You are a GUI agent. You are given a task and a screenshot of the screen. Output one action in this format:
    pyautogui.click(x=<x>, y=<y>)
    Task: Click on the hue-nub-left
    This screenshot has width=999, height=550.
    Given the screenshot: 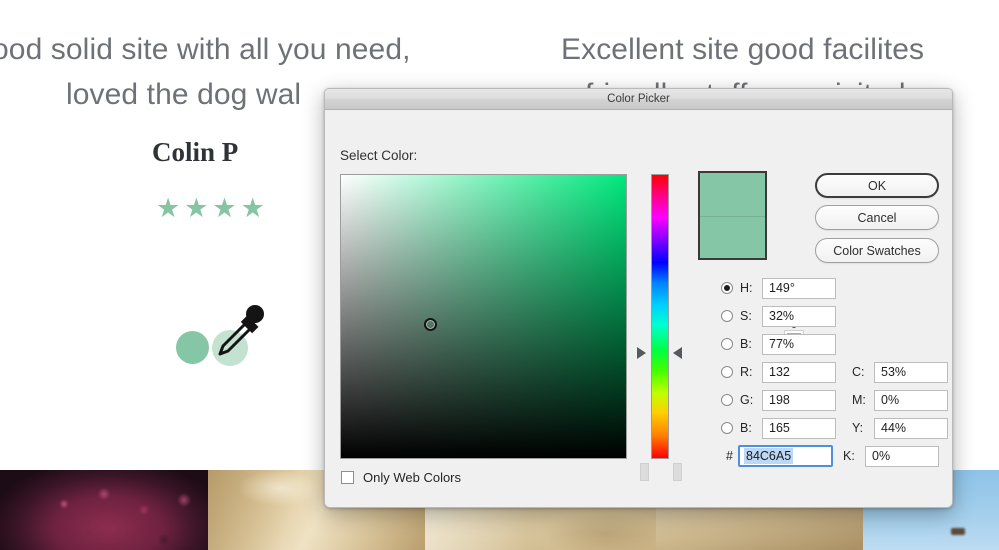 What is the action you would take?
    pyautogui.click(x=644, y=472)
    